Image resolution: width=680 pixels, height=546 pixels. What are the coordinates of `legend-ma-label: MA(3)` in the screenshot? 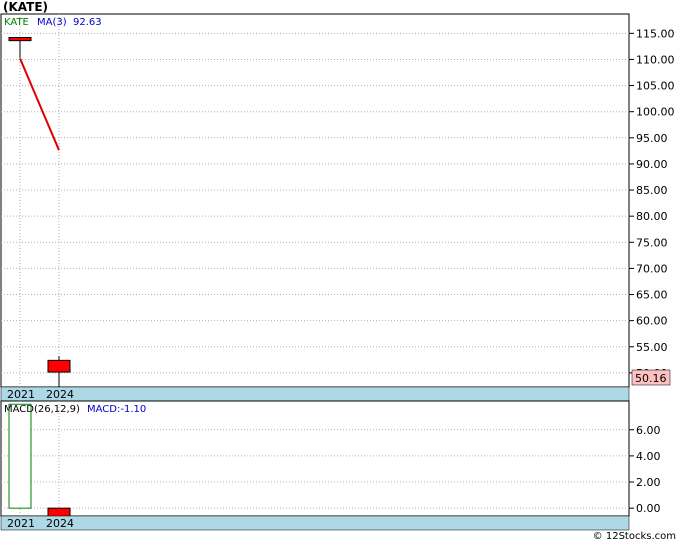 It's located at (52, 22).